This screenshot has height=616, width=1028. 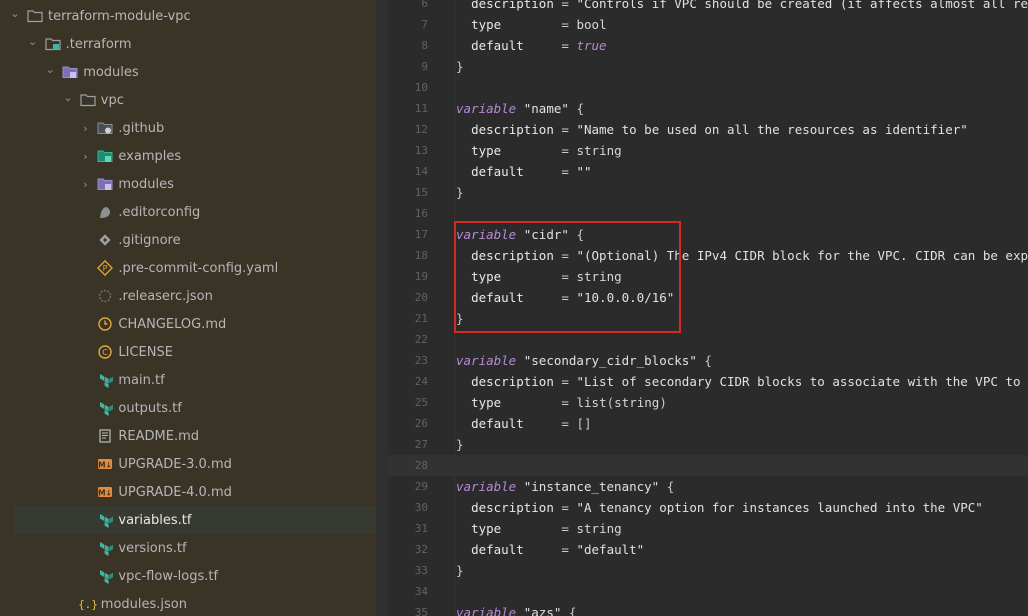 I want to click on tree-item-terraform-module-vpc: ⌄ terraform-module-vpc, so click(x=188, y=16).